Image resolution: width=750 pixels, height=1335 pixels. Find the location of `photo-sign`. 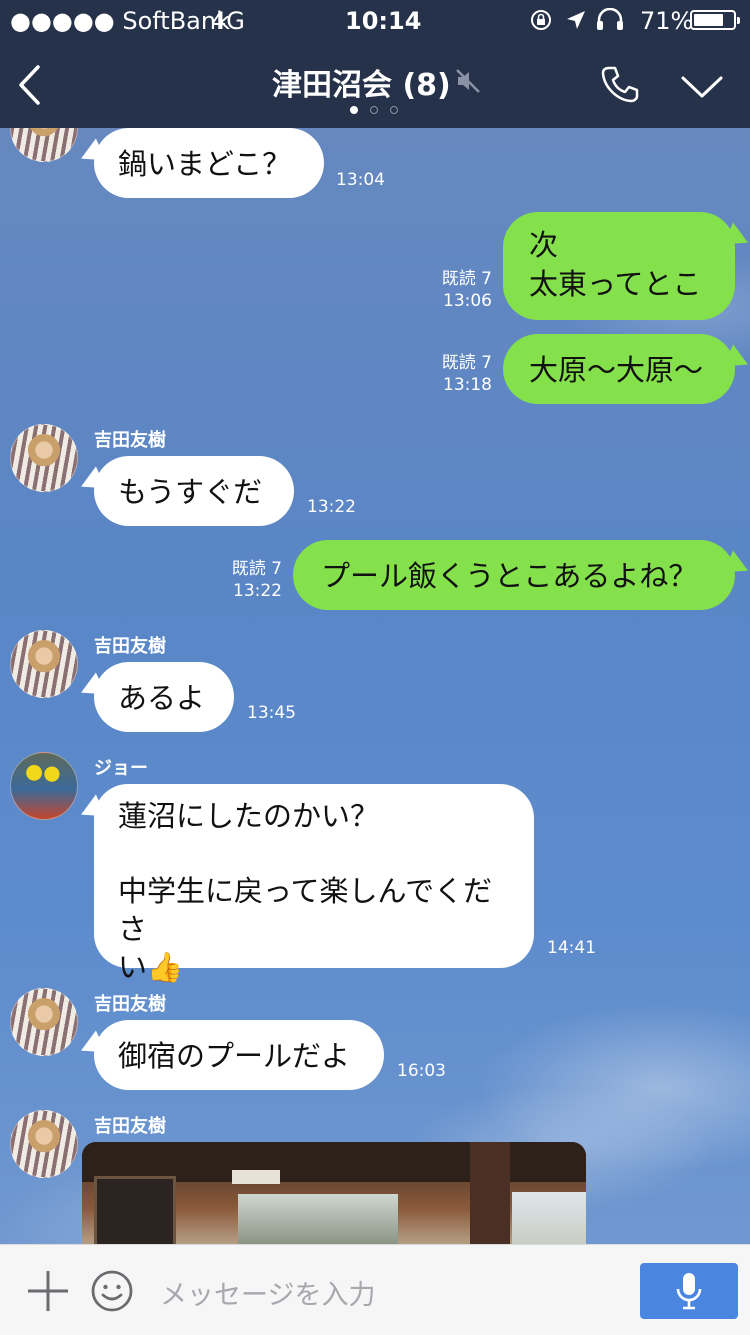

photo-sign is located at coordinates (256, 1177).